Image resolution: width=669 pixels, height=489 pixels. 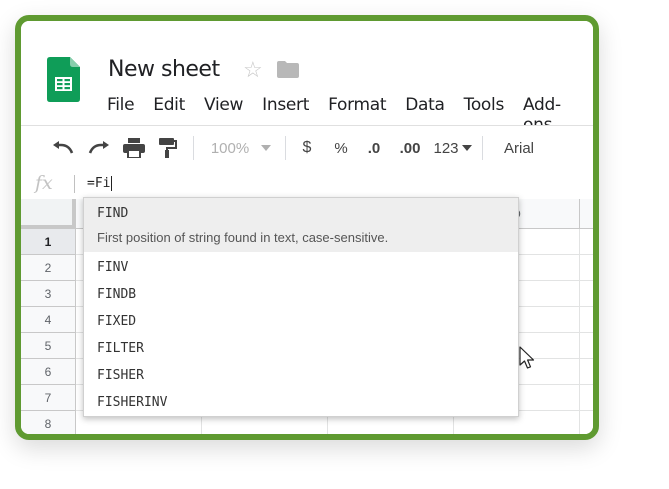 I want to click on redo-button, so click(x=99, y=148).